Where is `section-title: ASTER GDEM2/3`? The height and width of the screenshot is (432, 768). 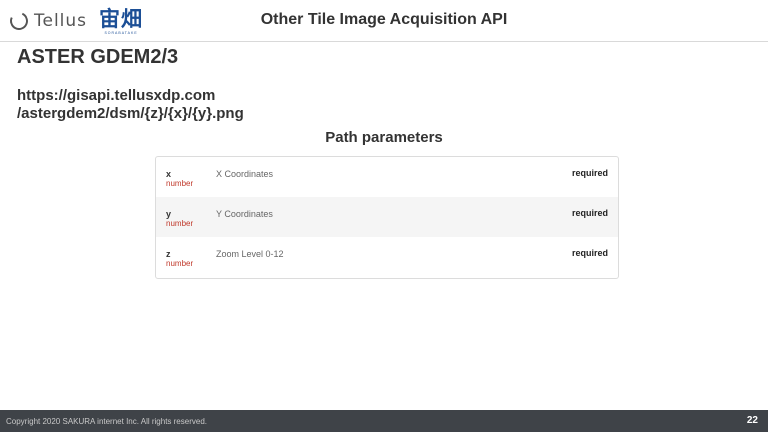
section-title: ASTER GDEM2/3 is located at coordinates (98, 57).